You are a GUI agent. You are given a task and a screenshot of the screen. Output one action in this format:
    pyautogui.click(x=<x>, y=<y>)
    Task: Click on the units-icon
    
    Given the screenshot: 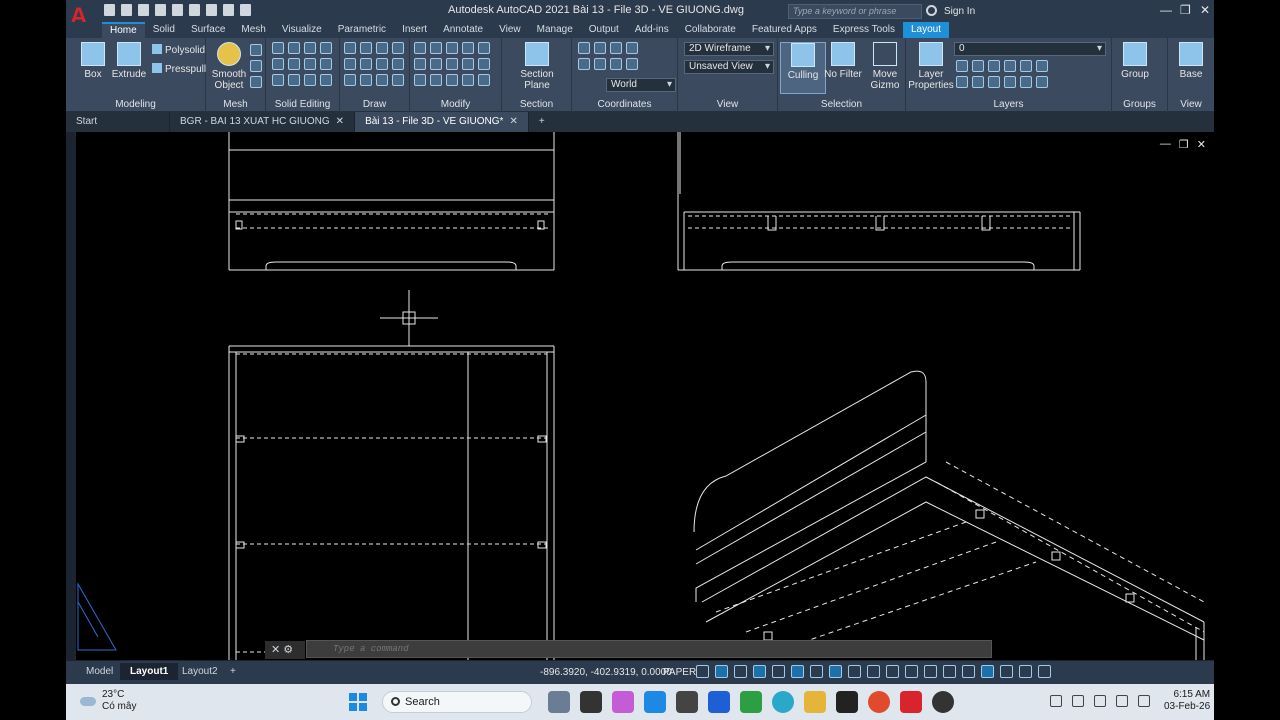 What is the action you would take?
    pyautogui.click(x=930, y=671)
    